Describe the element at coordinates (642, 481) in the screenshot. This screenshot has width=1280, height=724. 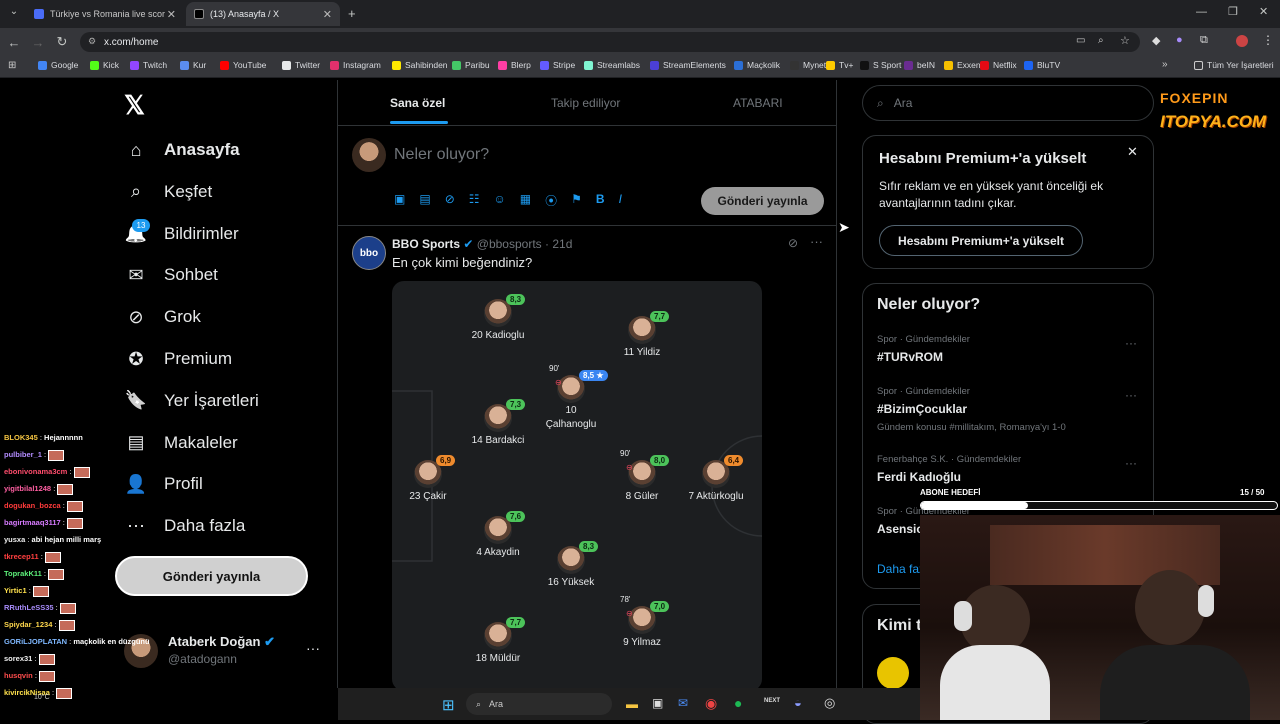
I see `player-card: 8 Güler` at that location.